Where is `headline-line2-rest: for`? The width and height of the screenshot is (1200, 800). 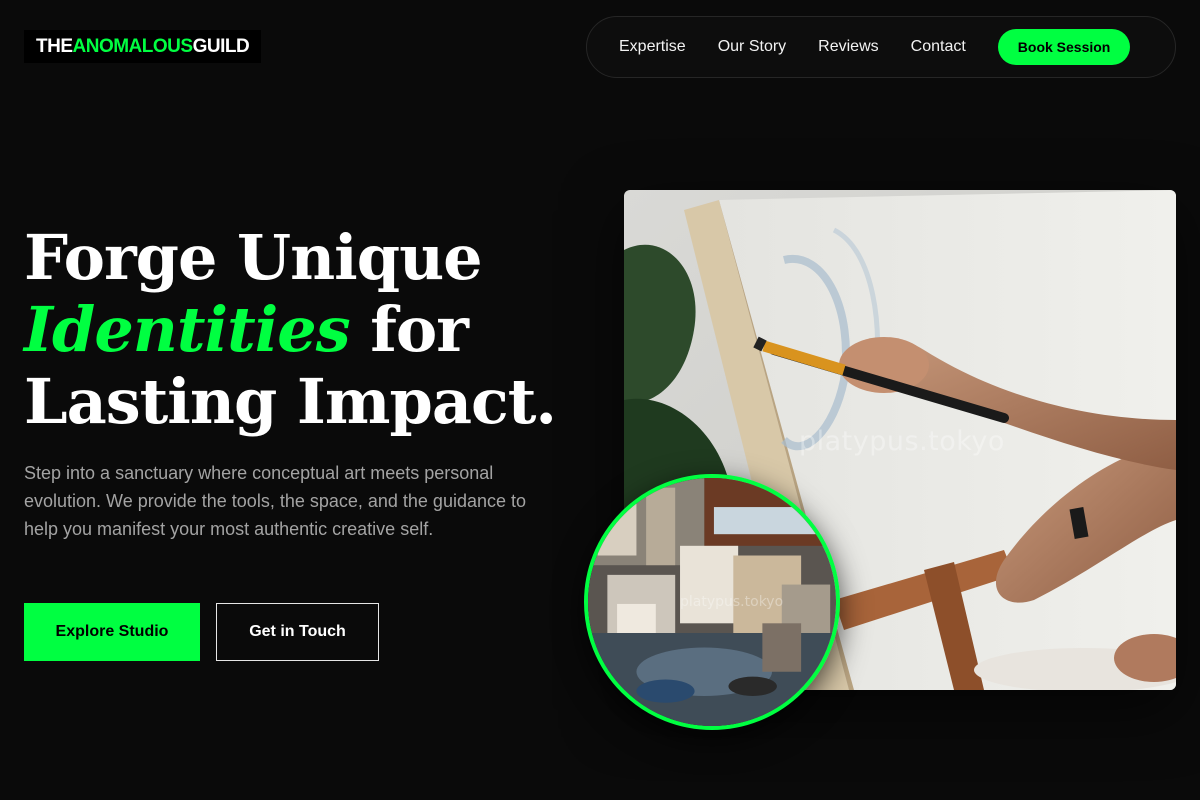 headline-line2-rest: for is located at coordinates (409, 329).